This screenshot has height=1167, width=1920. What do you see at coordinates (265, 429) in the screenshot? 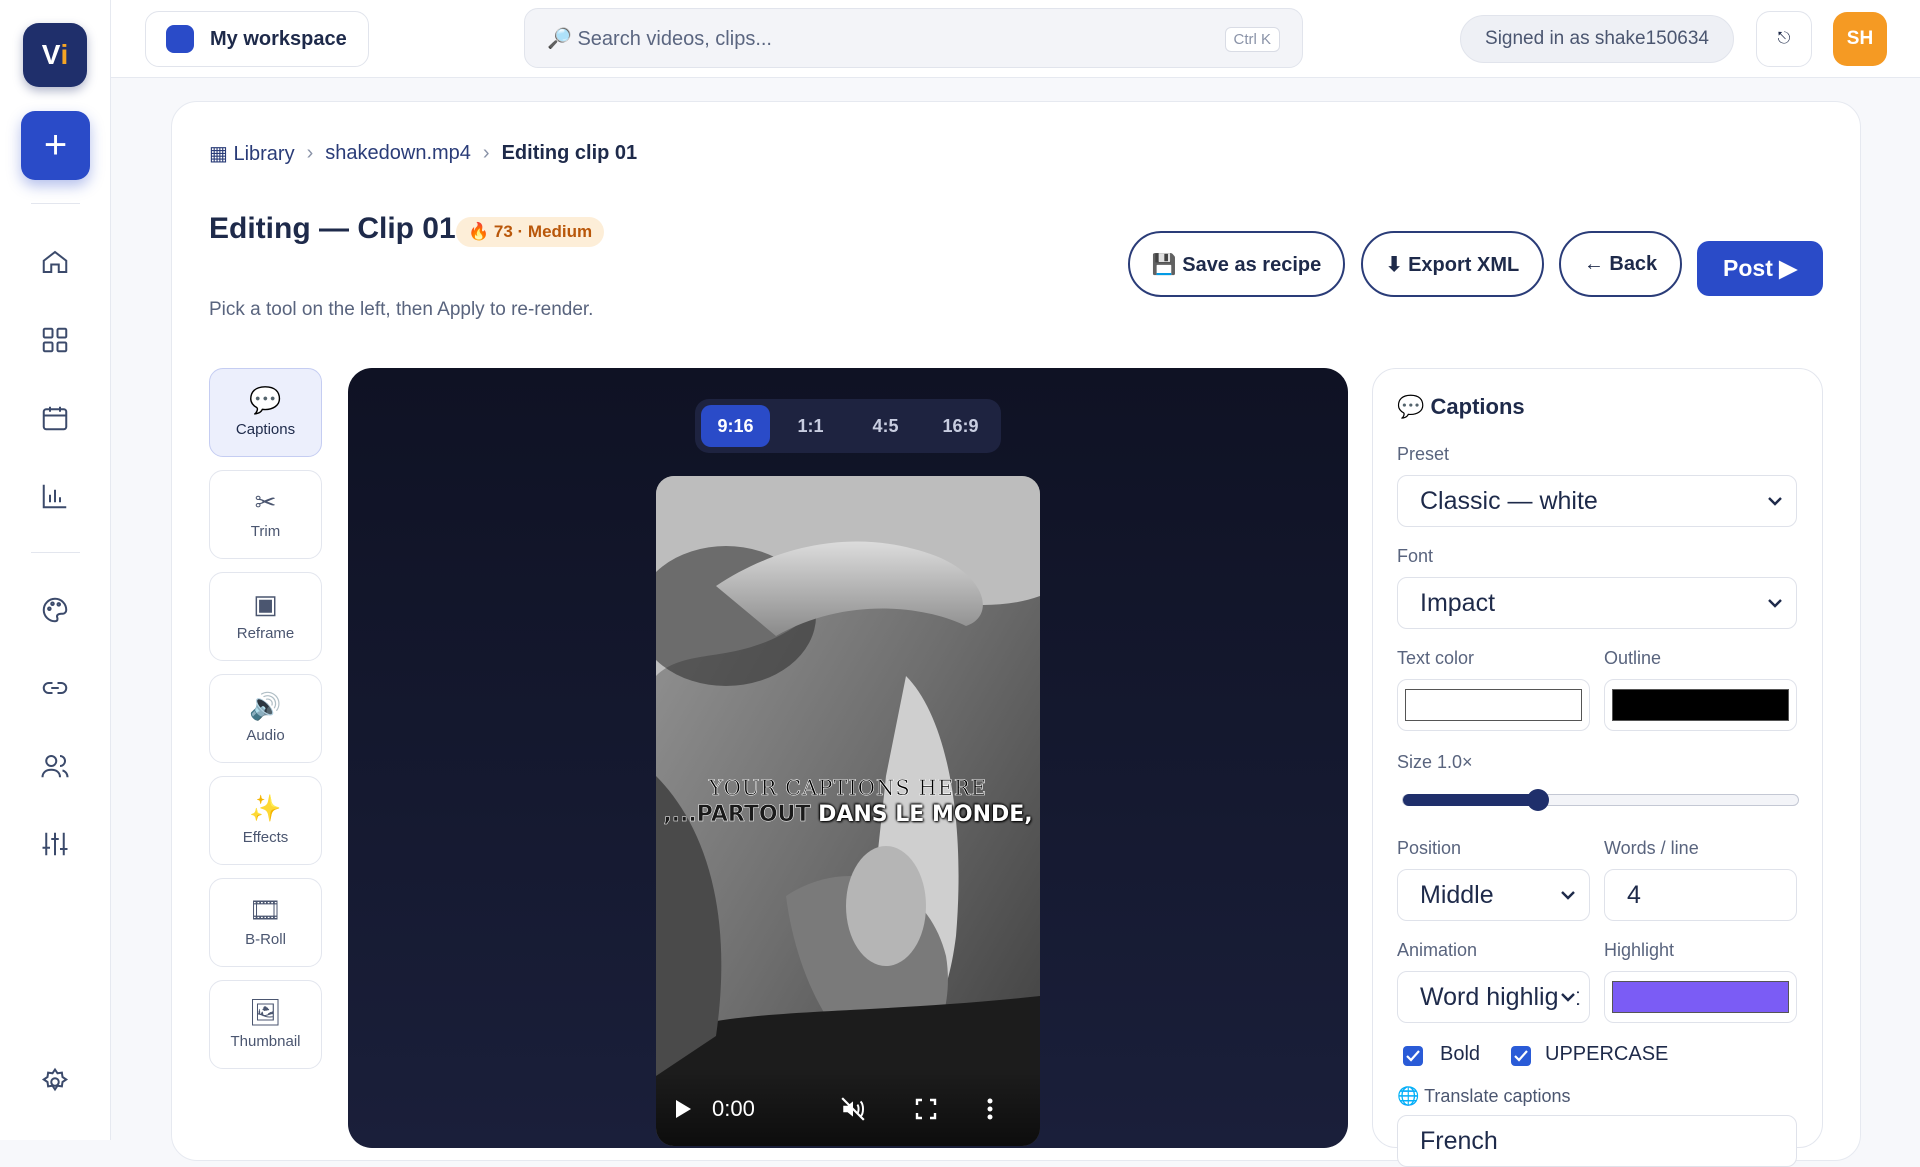
I see `tool-label: Captions` at bounding box center [265, 429].